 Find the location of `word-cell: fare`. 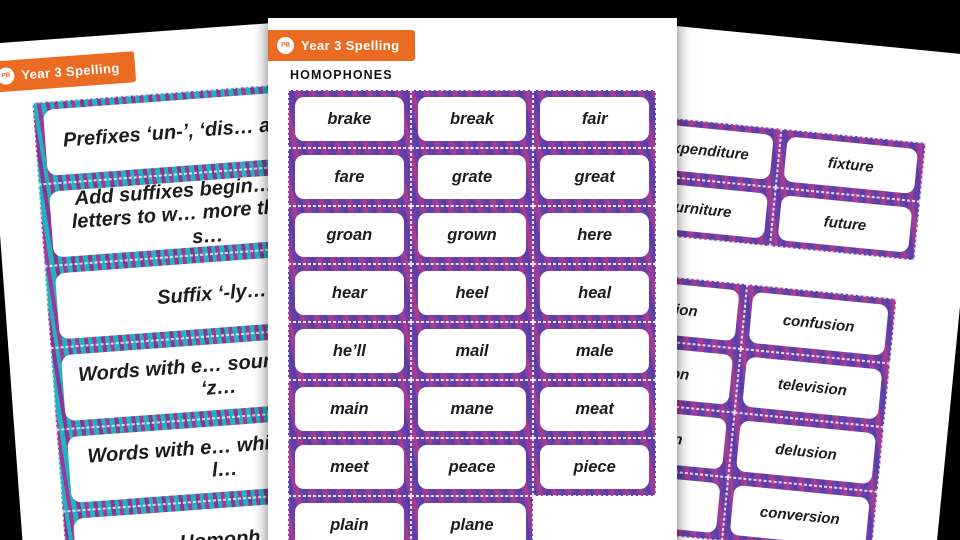

word-cell: fare is located at coordinates (349, 177).